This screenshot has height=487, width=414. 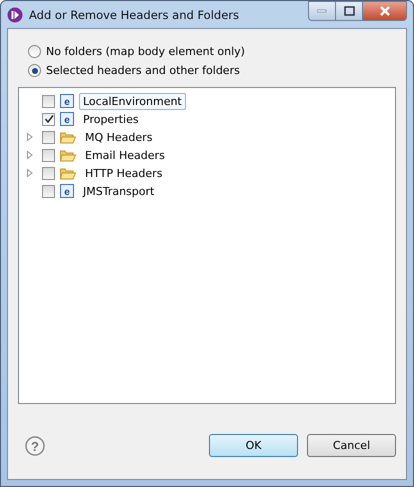 I want to click on window-title: Add or Remove Headers and Folders, so click(x=134, y=15).